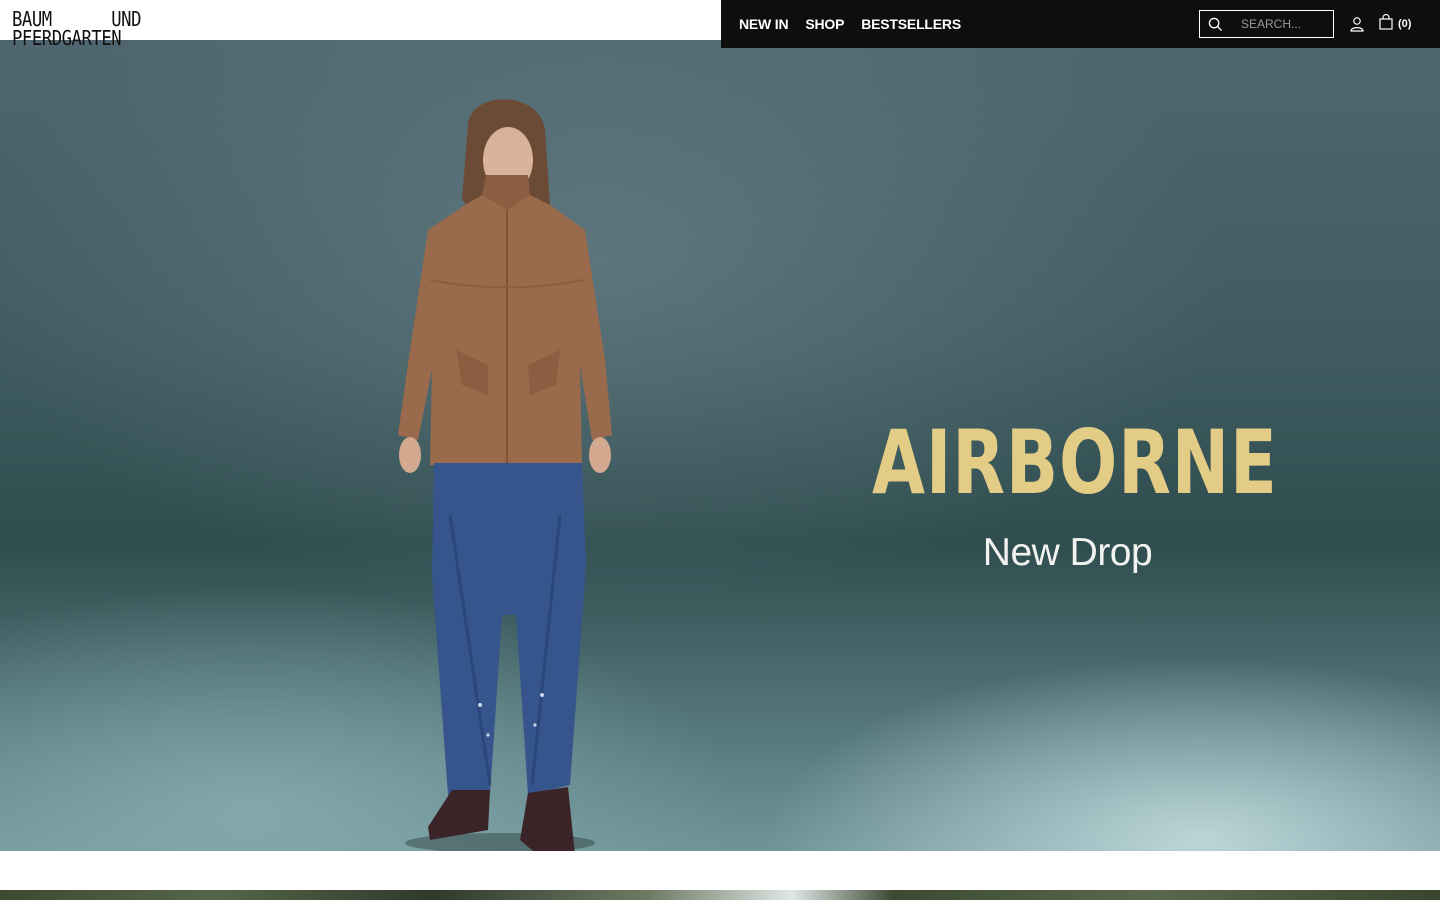 Image resolution: width=1440 pixels, height=900 pixels. Describe the element at coordinates (1067, 552) in the screenshot. I see `hero-subtitle: New Drop` at that location.